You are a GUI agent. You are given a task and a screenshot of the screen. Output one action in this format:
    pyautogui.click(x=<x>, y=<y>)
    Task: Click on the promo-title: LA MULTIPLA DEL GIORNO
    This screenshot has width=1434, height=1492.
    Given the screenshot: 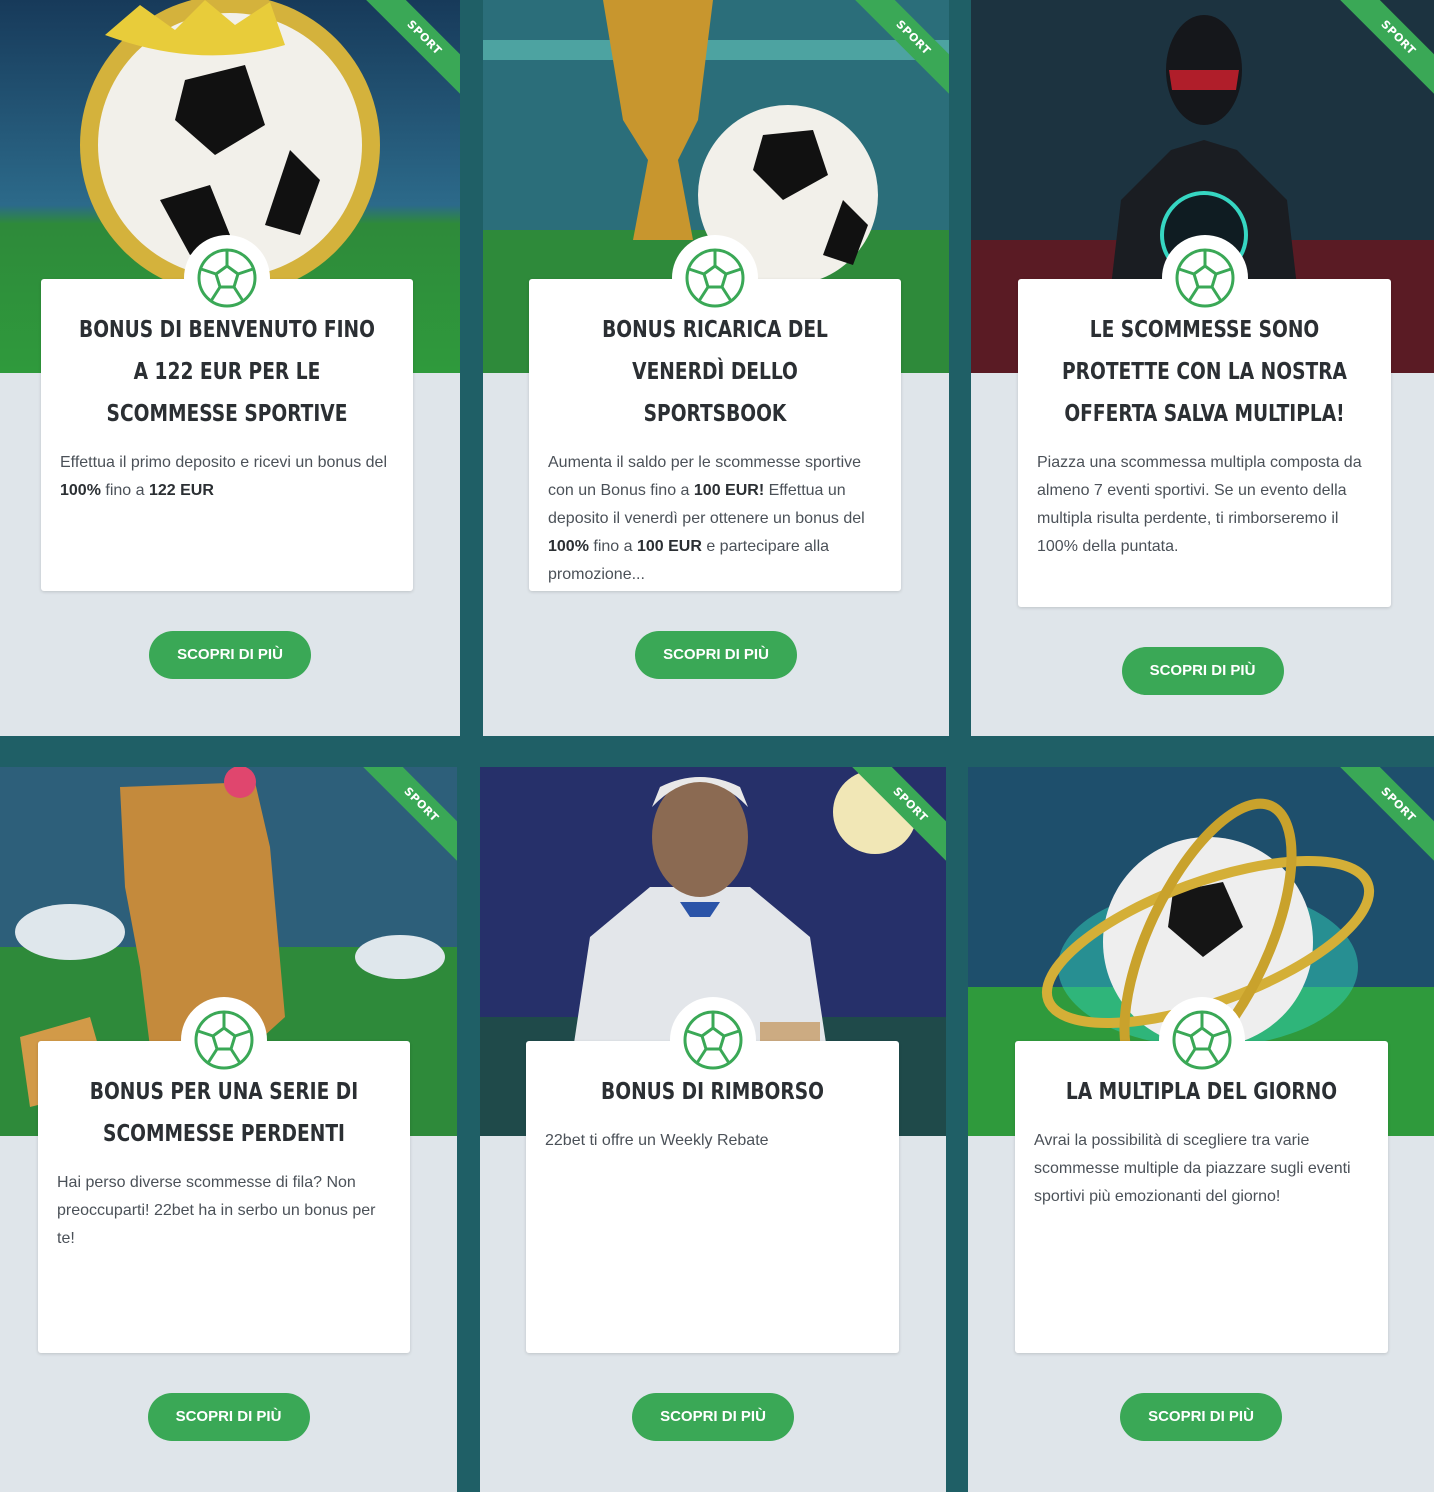 What is the action you would take?
    pyautogui.click(x=1201, y=1092)
    